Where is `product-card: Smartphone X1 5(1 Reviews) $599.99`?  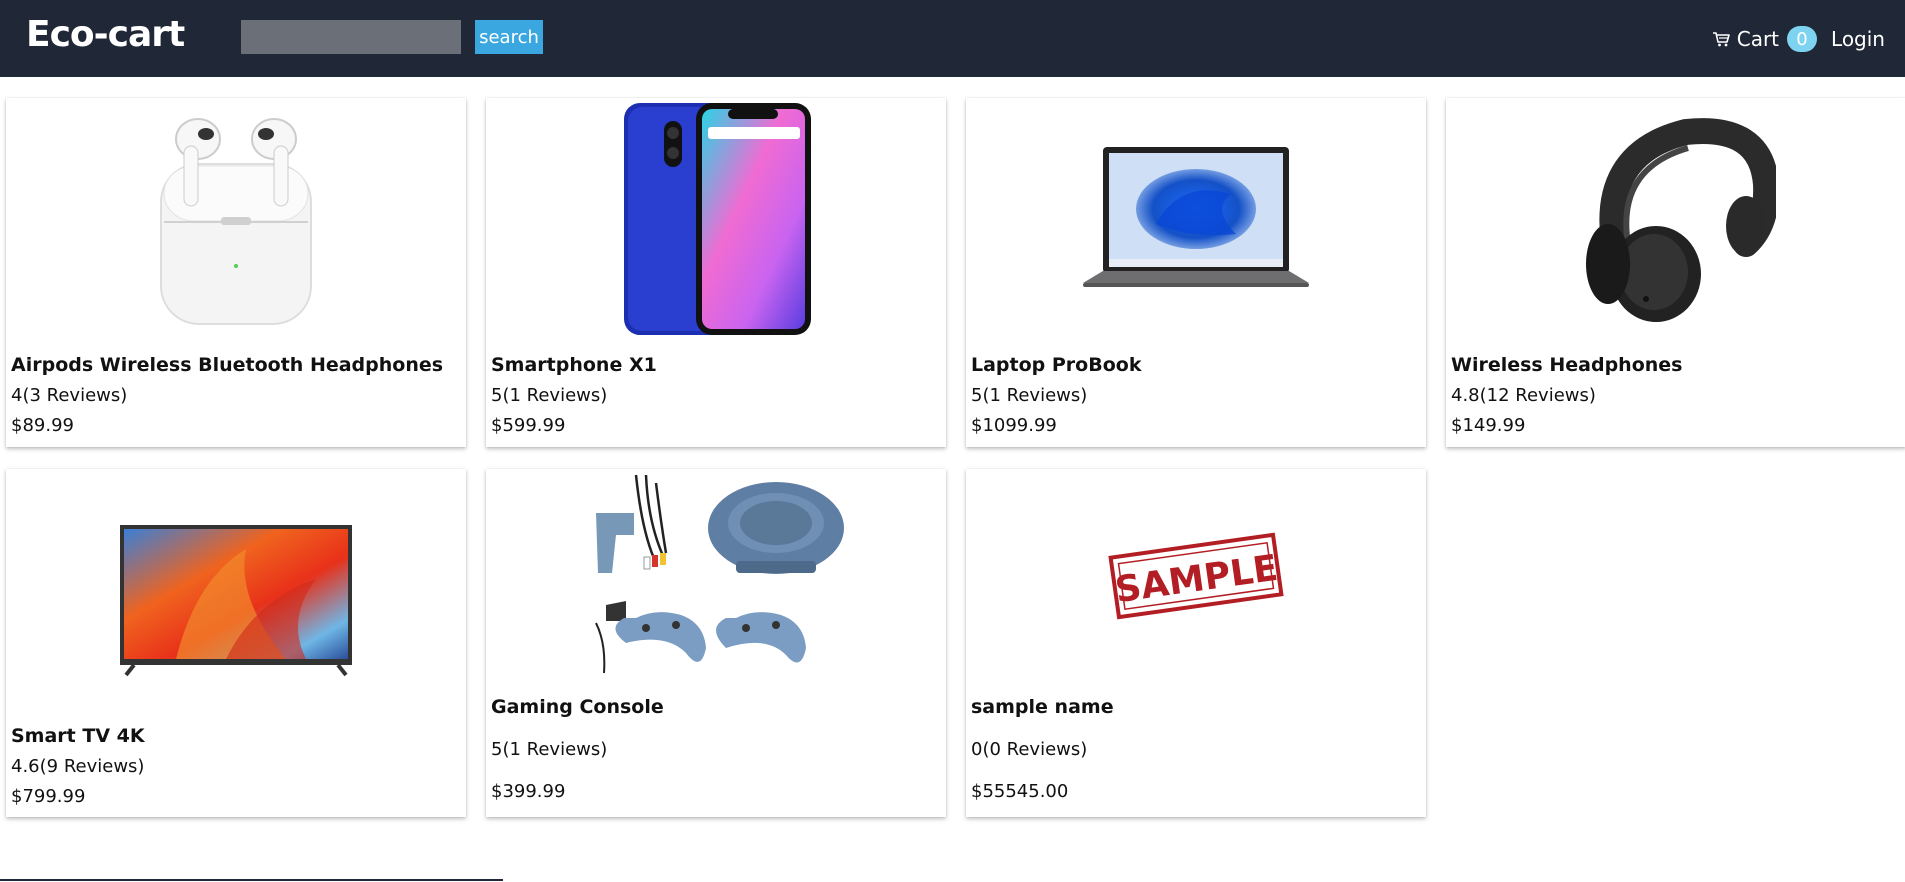 product-card: Smartphone X1 5(1 Reviews) $599.99 is located at coordinates (716, 272).